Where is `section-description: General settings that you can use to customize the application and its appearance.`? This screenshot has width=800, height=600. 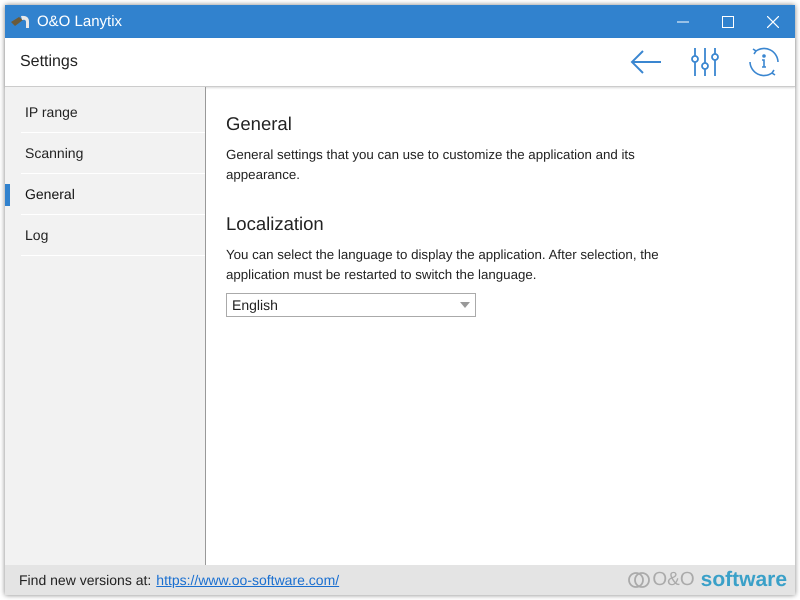
section-description: General settings that you can use to customize the application and its appearance. is located at coordinates (431, 165).